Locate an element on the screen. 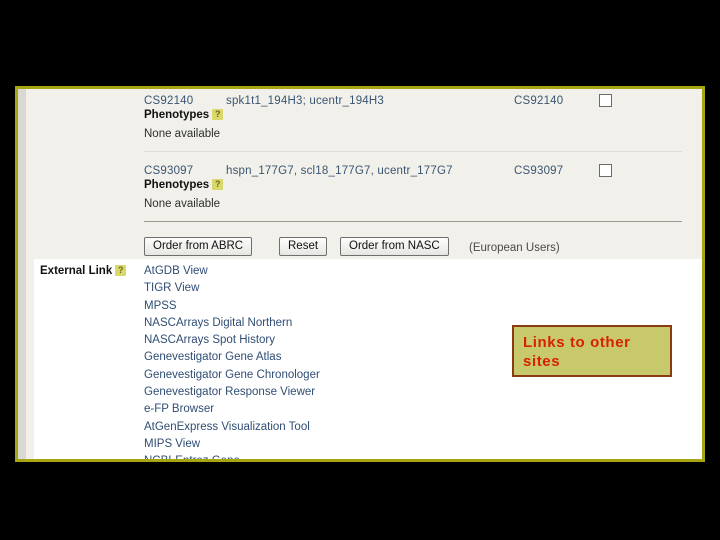 The height and width of the screenshot is (540, 720). external-link-item: AtGenExpress Visualization Tool is located at coordinates (232, 427).